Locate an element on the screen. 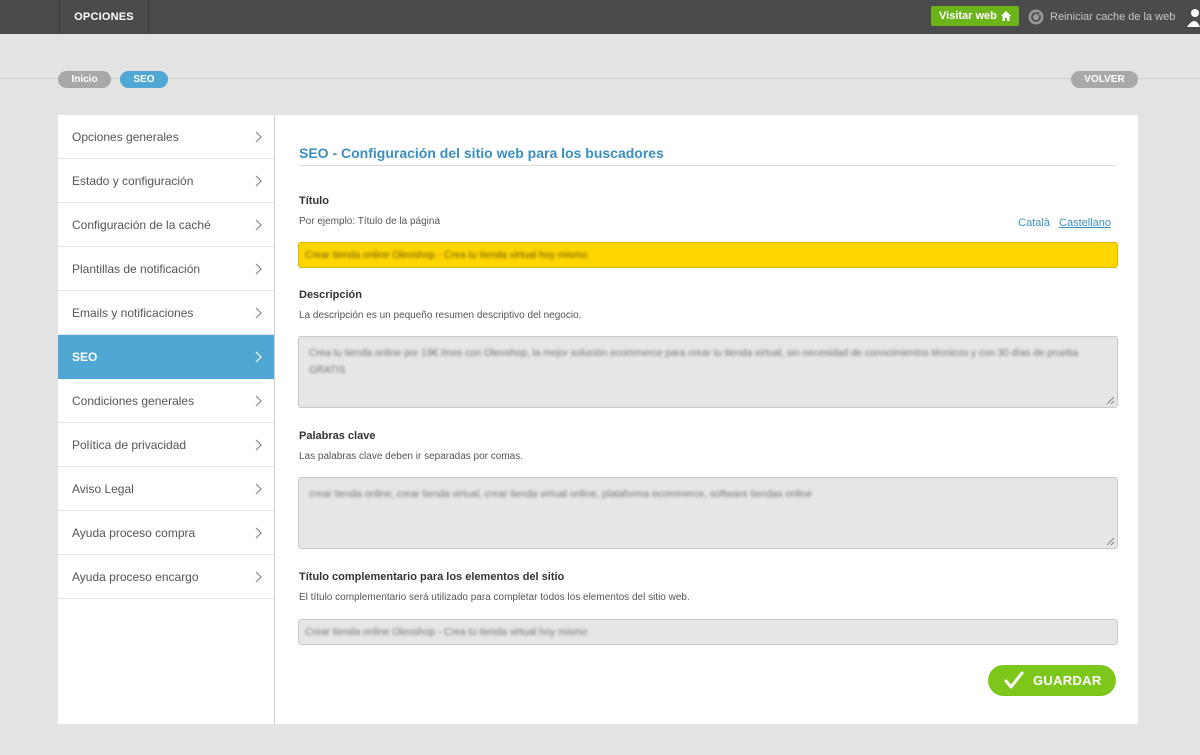 The width and height of the screenshot is (1200, 755). sidebar-item-label: Aviso Legal is located at coordinates (103, 488).